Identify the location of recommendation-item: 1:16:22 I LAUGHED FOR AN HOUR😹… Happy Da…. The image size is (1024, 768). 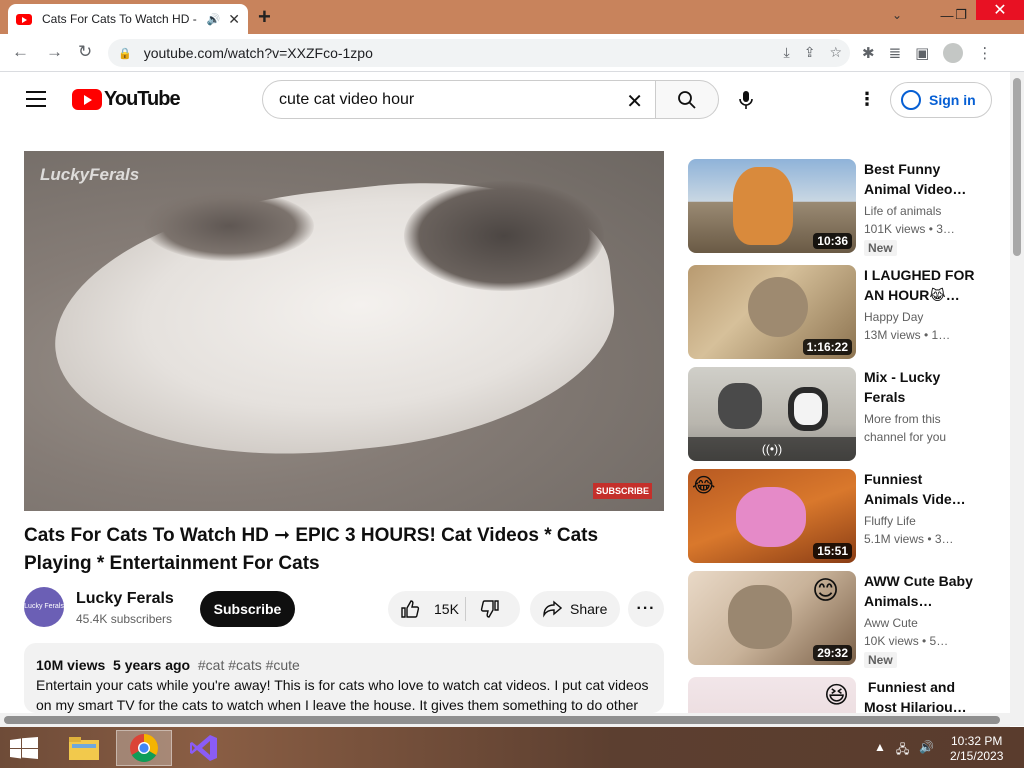
(838, 313).